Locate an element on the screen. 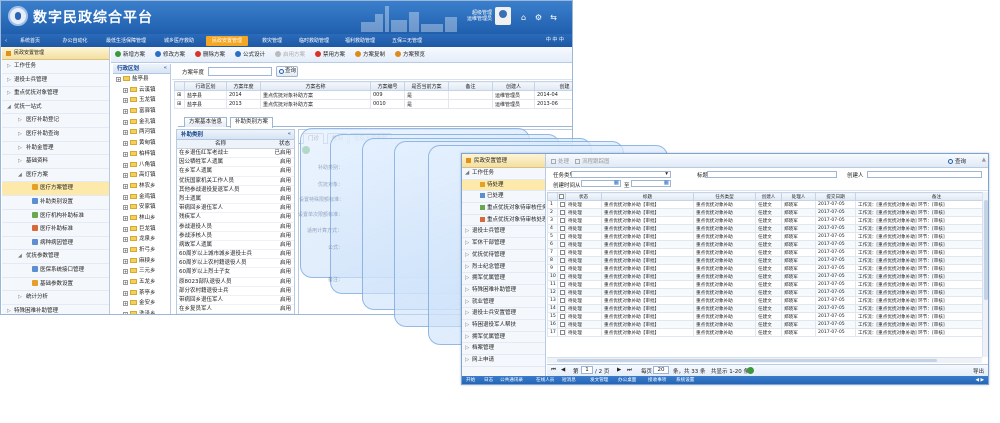 The height and width of the screenshot is (423, 1000). left-nav-item: ◢ 医疗方案 is located at coordinates (55, 176).